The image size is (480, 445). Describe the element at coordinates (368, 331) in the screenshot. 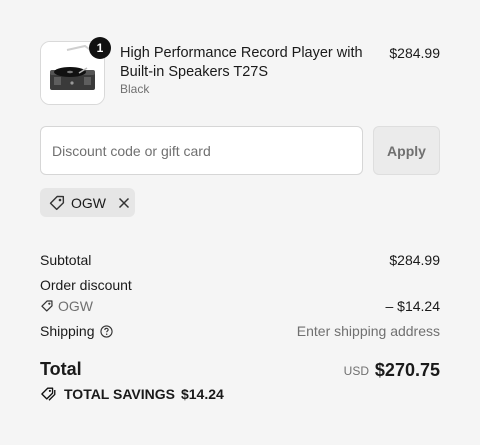

I see `shipping-value: Enter shipping address` at that location.